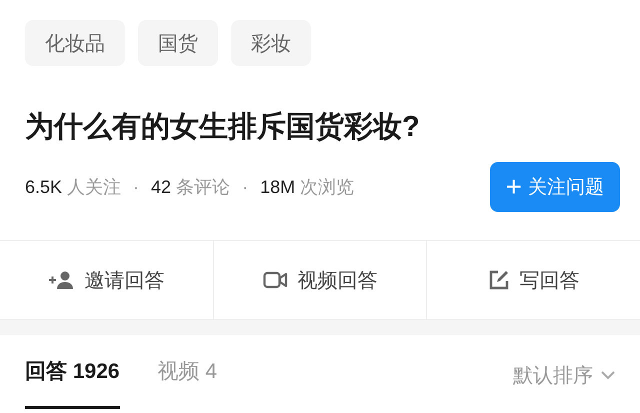 The height and width of the screenshot is (413, 640). What do you see at coordinates (188, 372) in the screenshot?
I see `answer-tab: 视频 4` at bounding box center [188, 372].